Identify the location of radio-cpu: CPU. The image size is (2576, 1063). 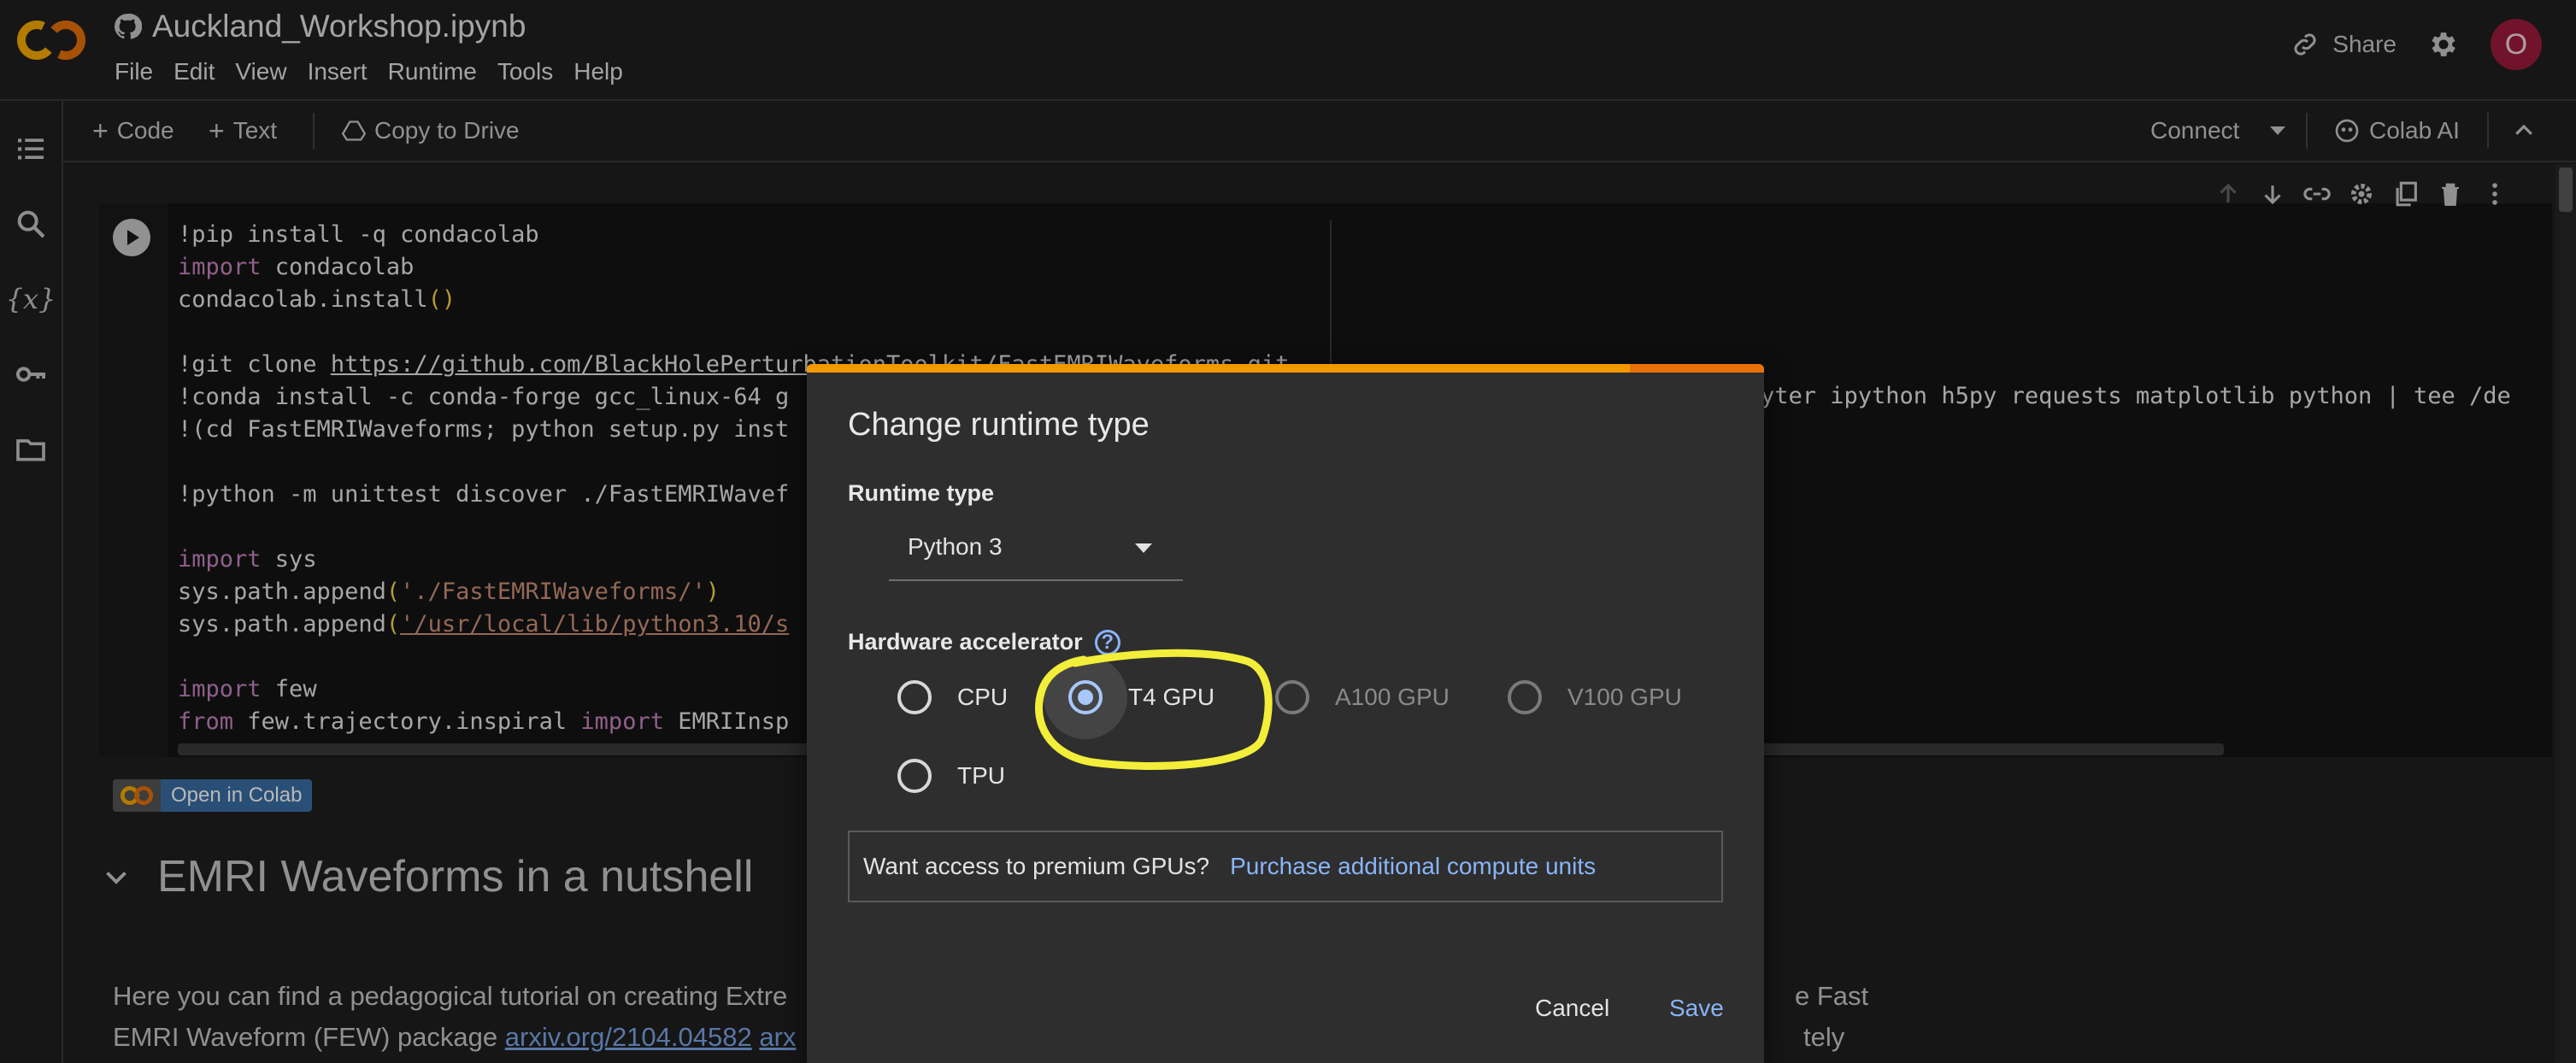
(952, 697).